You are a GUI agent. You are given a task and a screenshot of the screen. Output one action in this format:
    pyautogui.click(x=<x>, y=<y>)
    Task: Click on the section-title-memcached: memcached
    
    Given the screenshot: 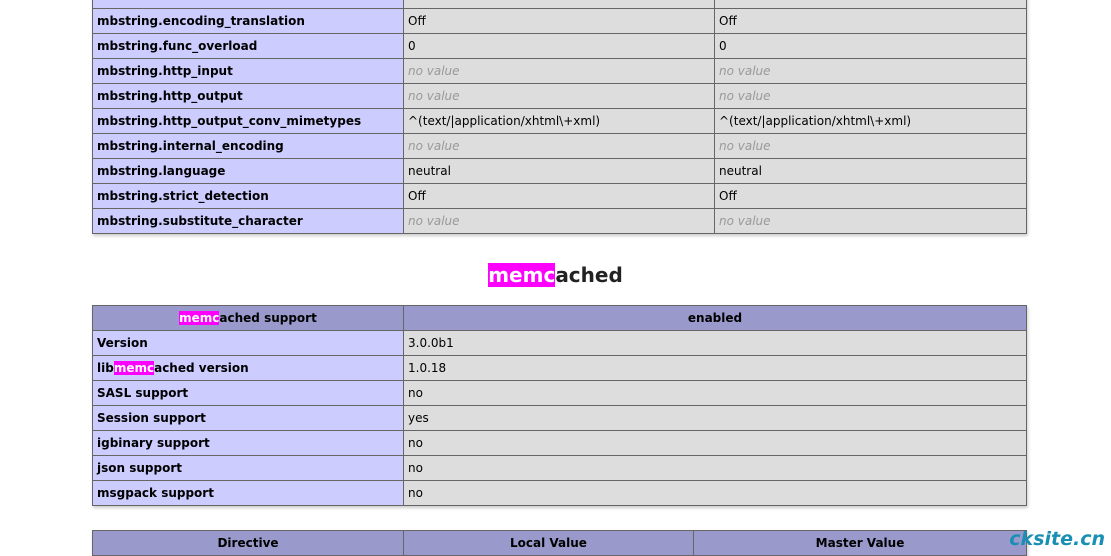 What is the action you would take?
    pyautogui.click(x=555, y=275)
    